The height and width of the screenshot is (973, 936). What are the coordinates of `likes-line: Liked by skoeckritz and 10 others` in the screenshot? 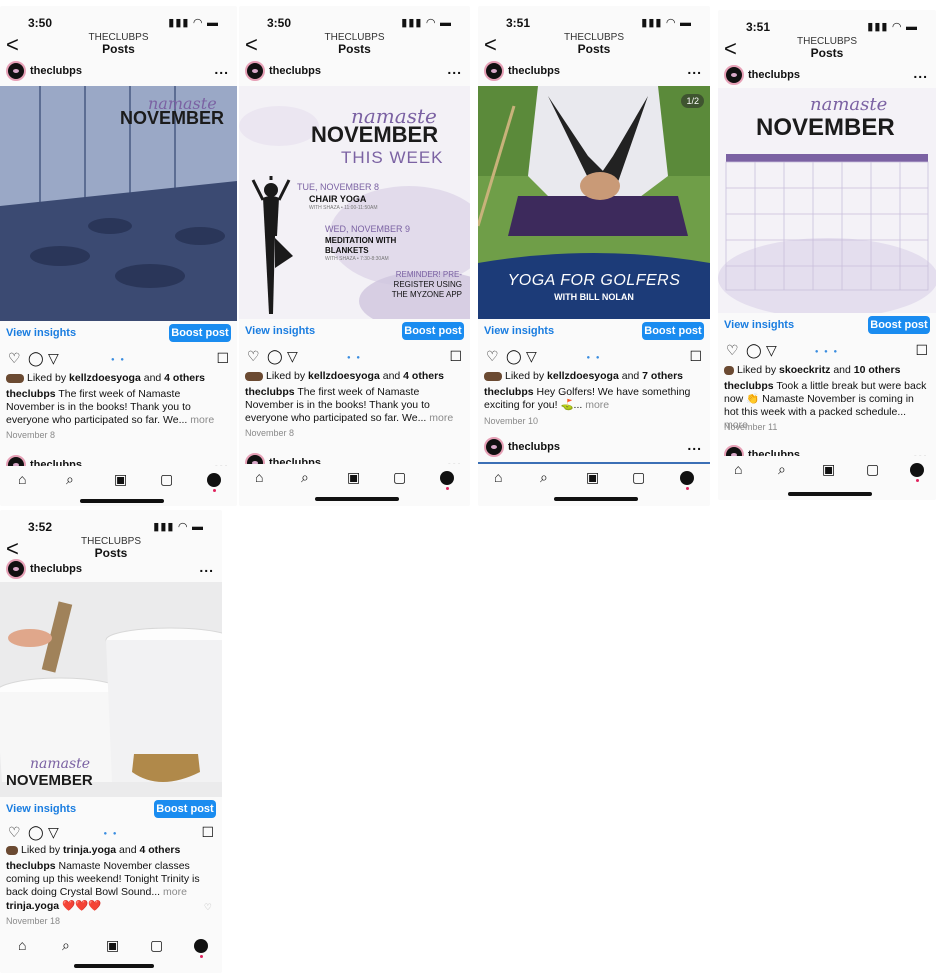 It's located at (827, 370).